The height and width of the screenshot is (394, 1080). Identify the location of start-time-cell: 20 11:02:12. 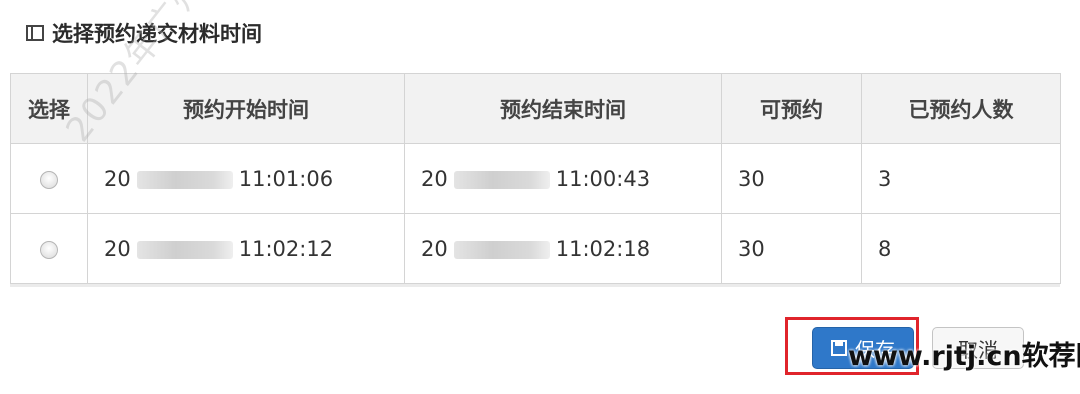
(246, 248).